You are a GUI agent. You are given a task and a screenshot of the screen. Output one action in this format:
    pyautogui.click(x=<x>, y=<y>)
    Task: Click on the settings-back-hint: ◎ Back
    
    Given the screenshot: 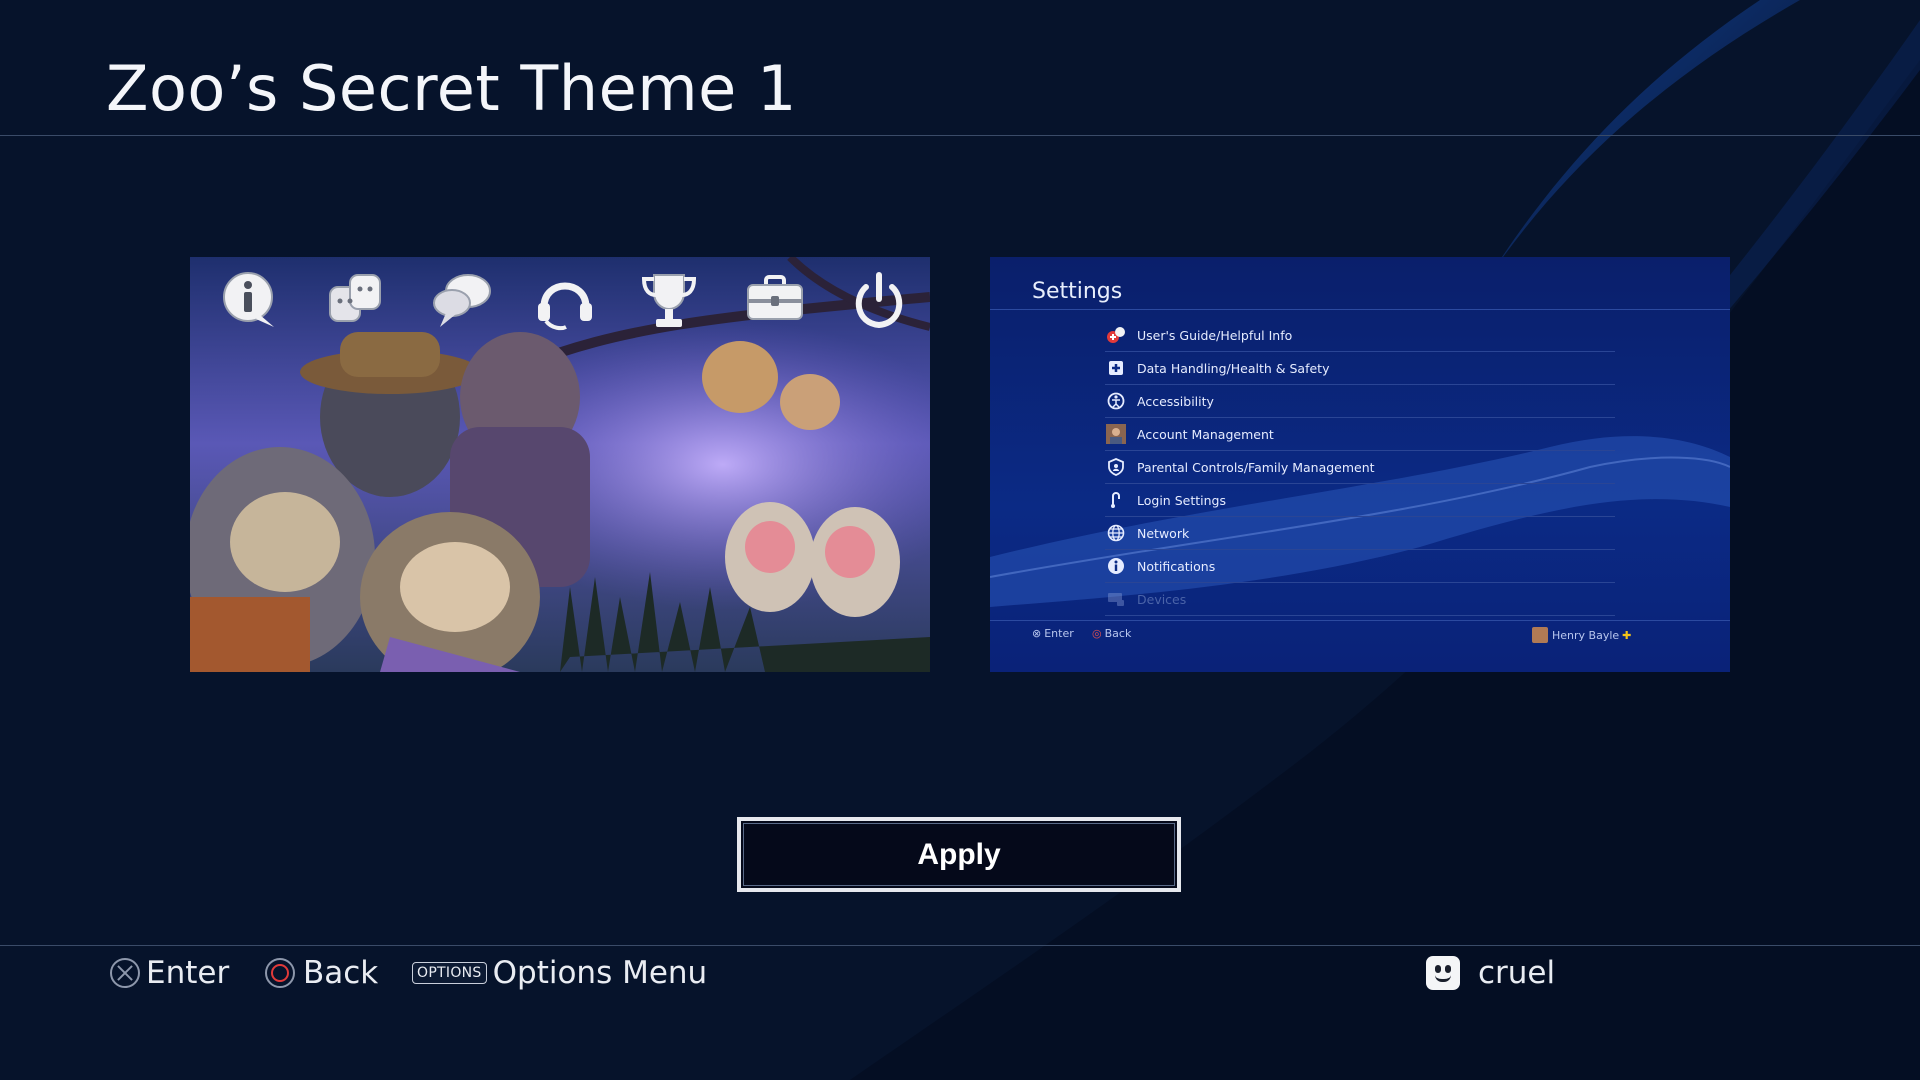 What is the action you would take?
    pyautogui.click(x=1111, y=633)
    